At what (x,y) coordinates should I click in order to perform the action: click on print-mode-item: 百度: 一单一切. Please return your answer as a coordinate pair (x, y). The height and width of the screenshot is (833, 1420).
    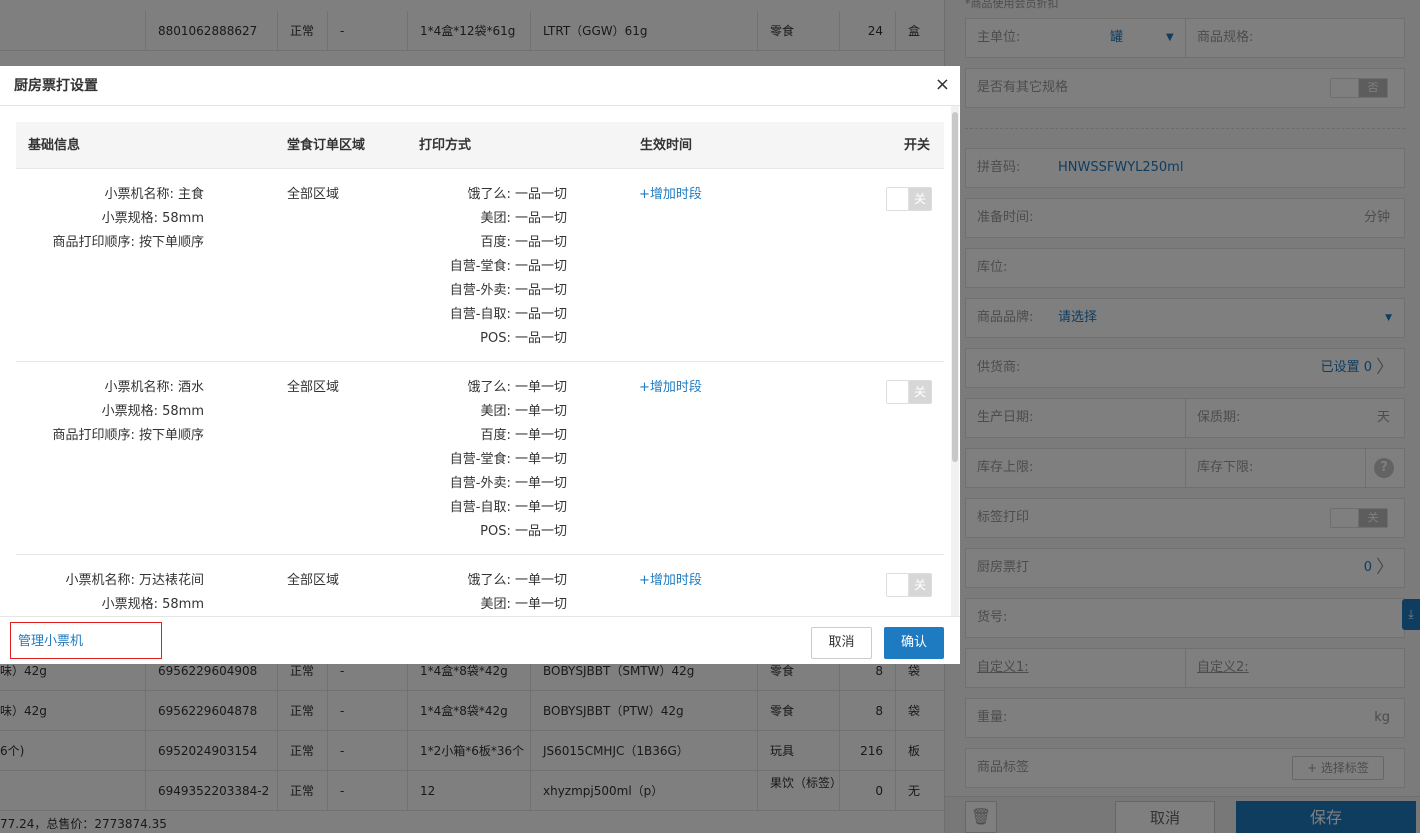
    Looking at the image, I should click on (523, 435).